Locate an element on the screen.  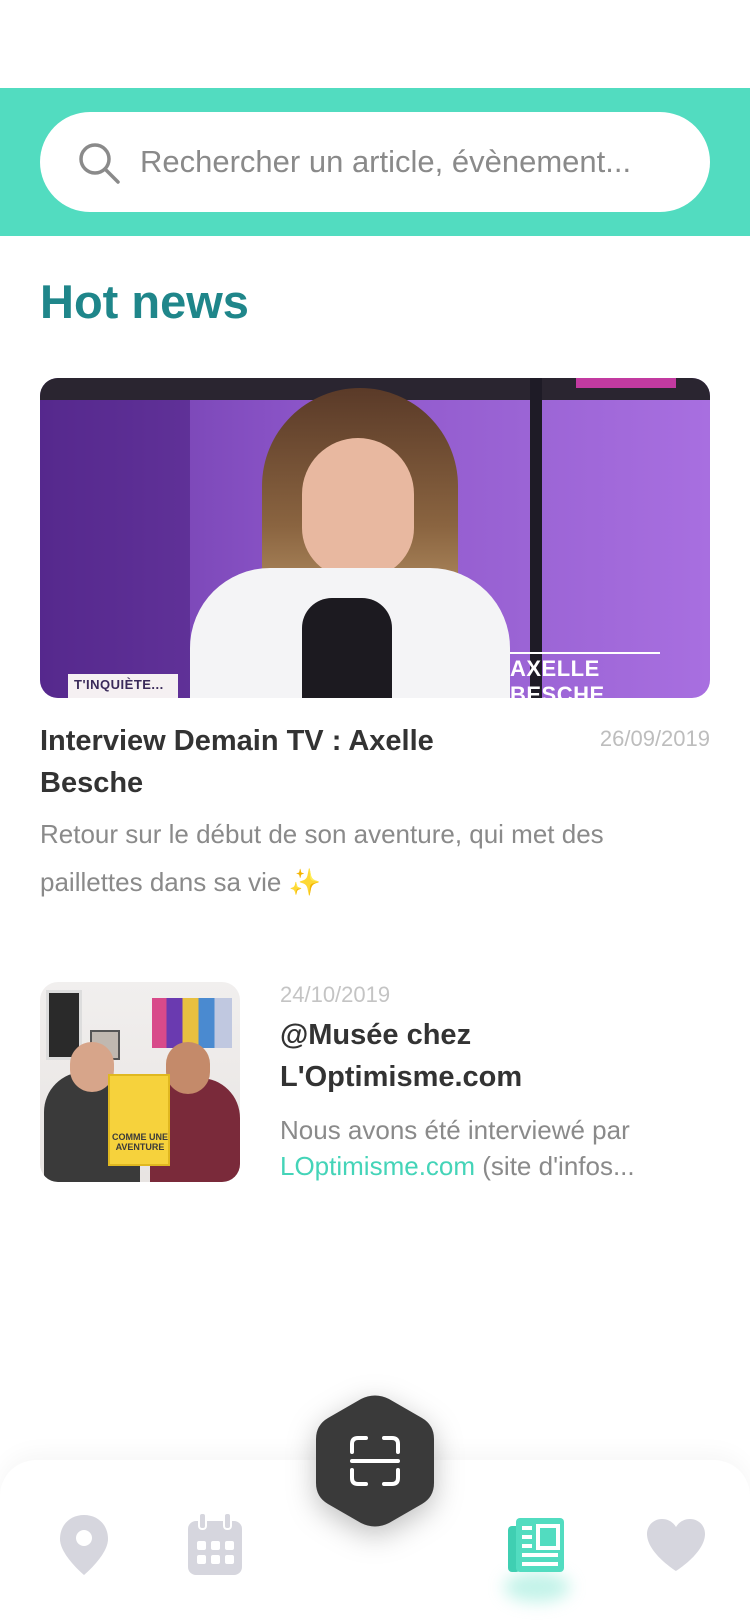
nav-favorites-button is located at coordinates (676, 1545).